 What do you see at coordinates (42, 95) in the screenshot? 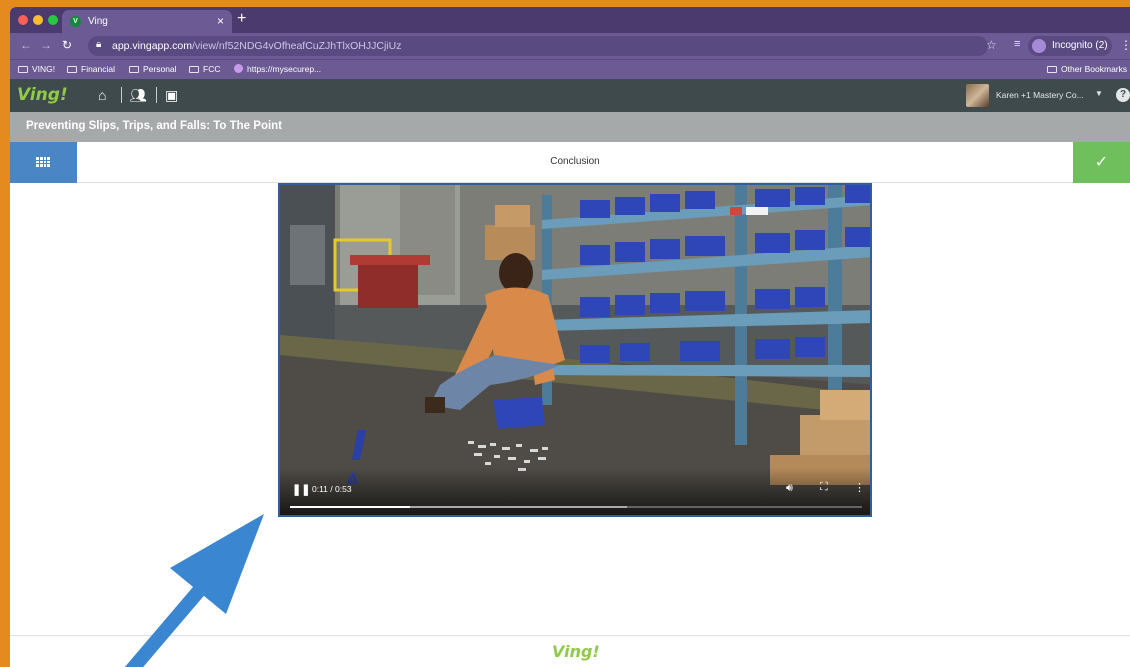
I see `ving-logo: Ving!` at bounding box center [42, 95].